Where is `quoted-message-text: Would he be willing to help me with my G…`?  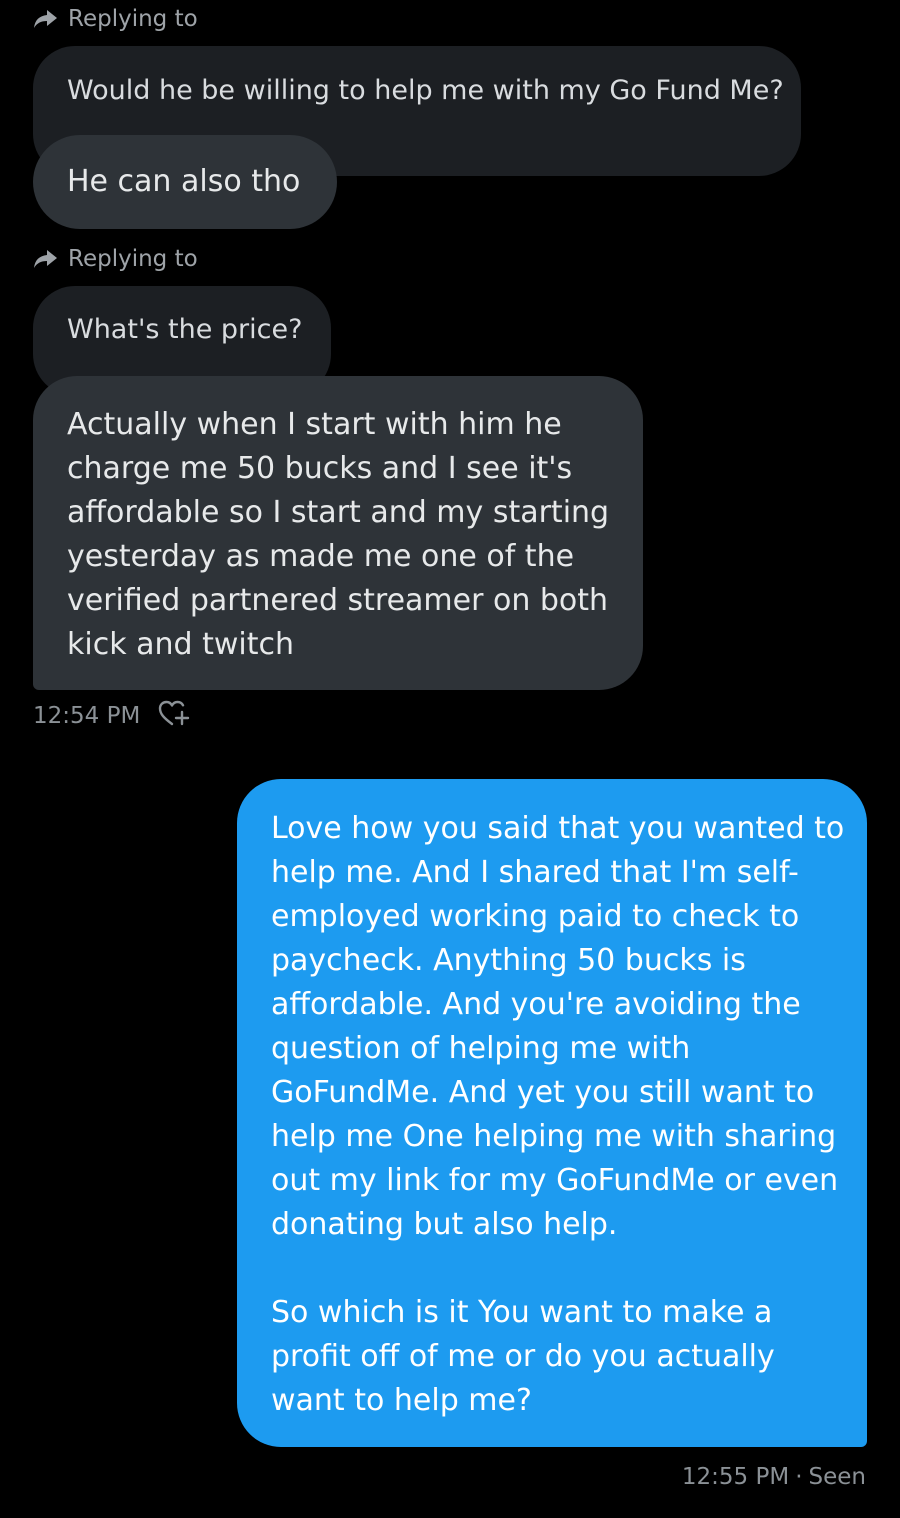 quoted-message-text: Would he be willing to help me with my G… is located at coordinates (425, 90).